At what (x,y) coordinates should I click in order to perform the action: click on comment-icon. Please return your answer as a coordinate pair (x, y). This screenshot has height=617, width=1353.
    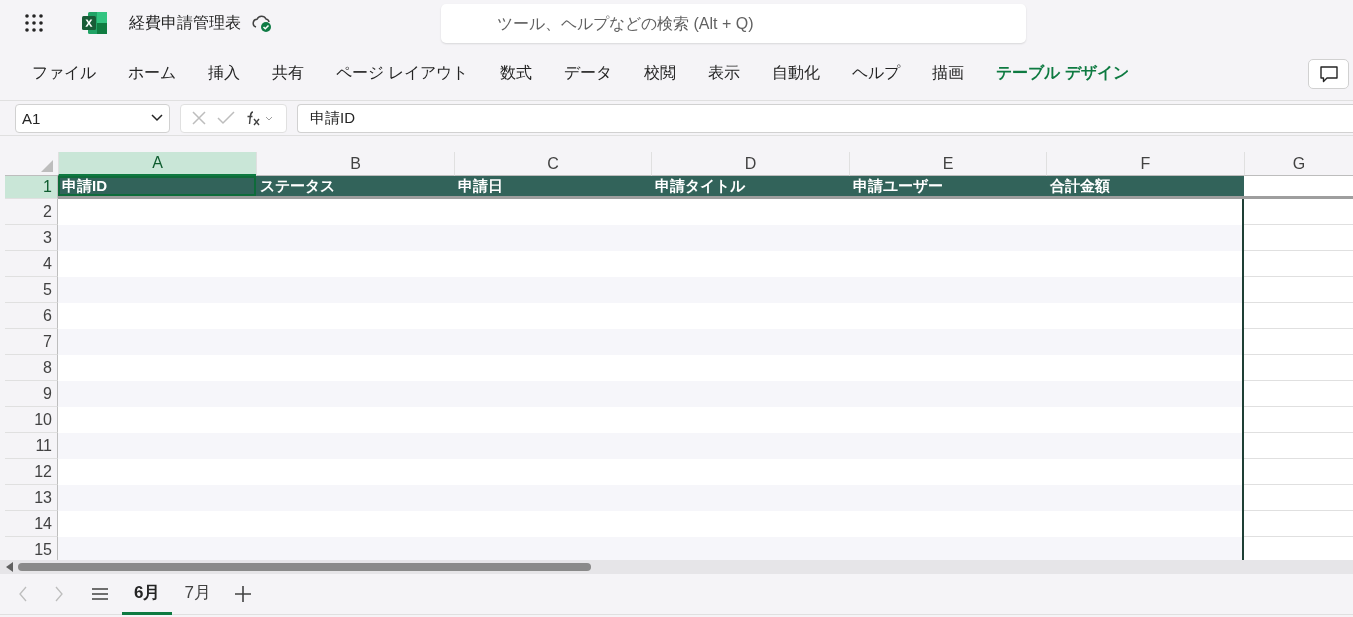
    Looking at the image, I should click on (1328, 74).